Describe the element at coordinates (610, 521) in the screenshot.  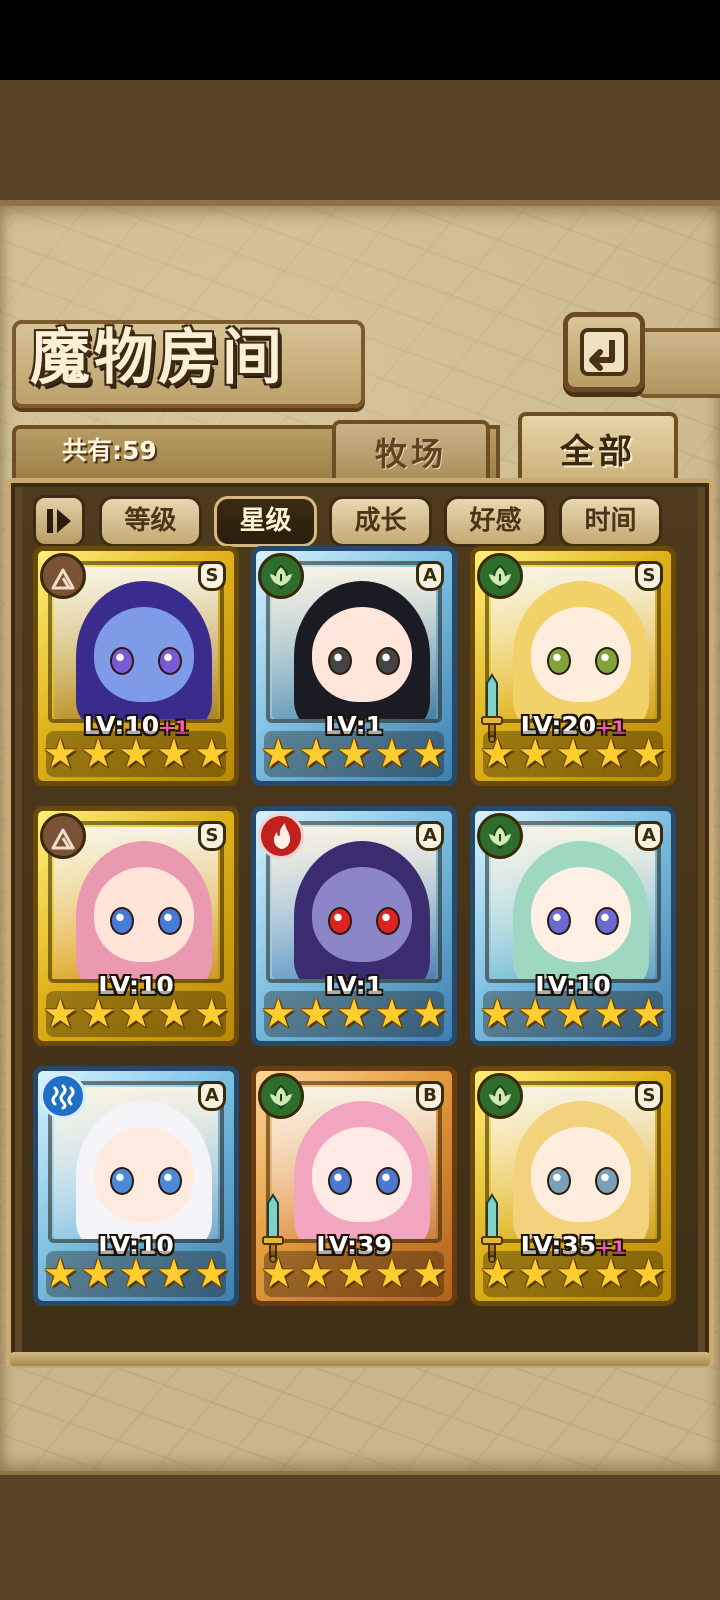
I see `sort-time-button: 时间` at that location.